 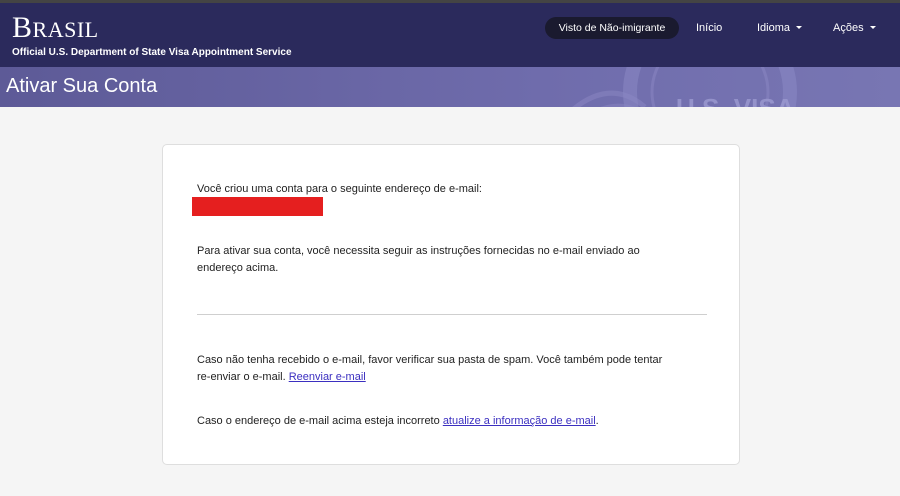 I want to click on nav-language-dropdown: Idioma, so click(x=780, y=28).